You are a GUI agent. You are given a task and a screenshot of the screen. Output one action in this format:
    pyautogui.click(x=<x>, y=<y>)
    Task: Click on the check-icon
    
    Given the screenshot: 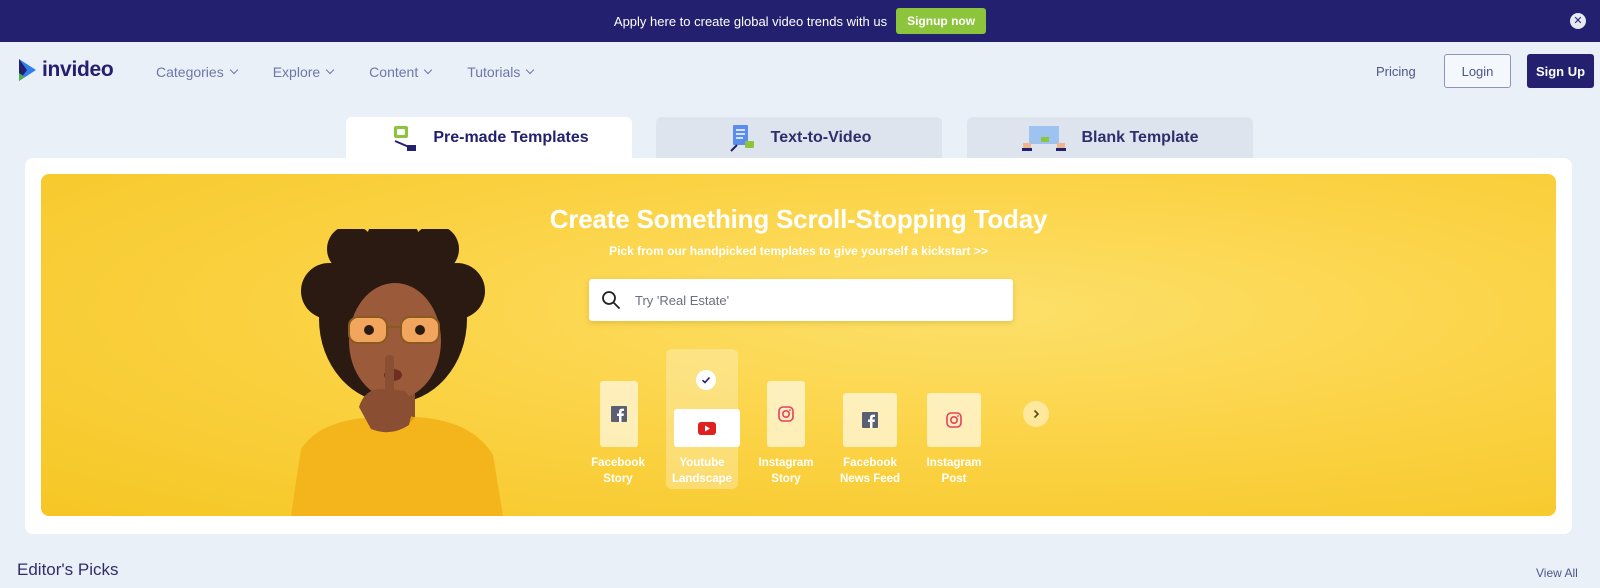 What is the action you would take?
    pyautogui.click(x=706, y=380)
    